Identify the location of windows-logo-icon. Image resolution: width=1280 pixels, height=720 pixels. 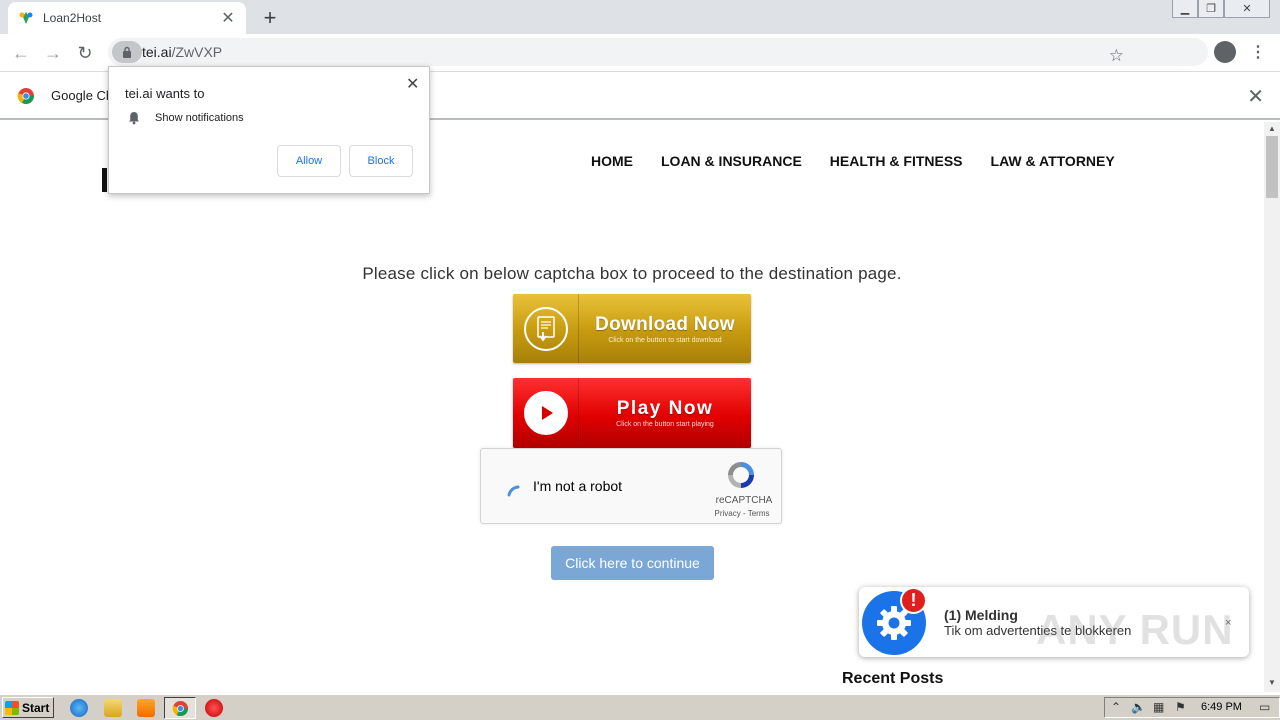
(12, 707).